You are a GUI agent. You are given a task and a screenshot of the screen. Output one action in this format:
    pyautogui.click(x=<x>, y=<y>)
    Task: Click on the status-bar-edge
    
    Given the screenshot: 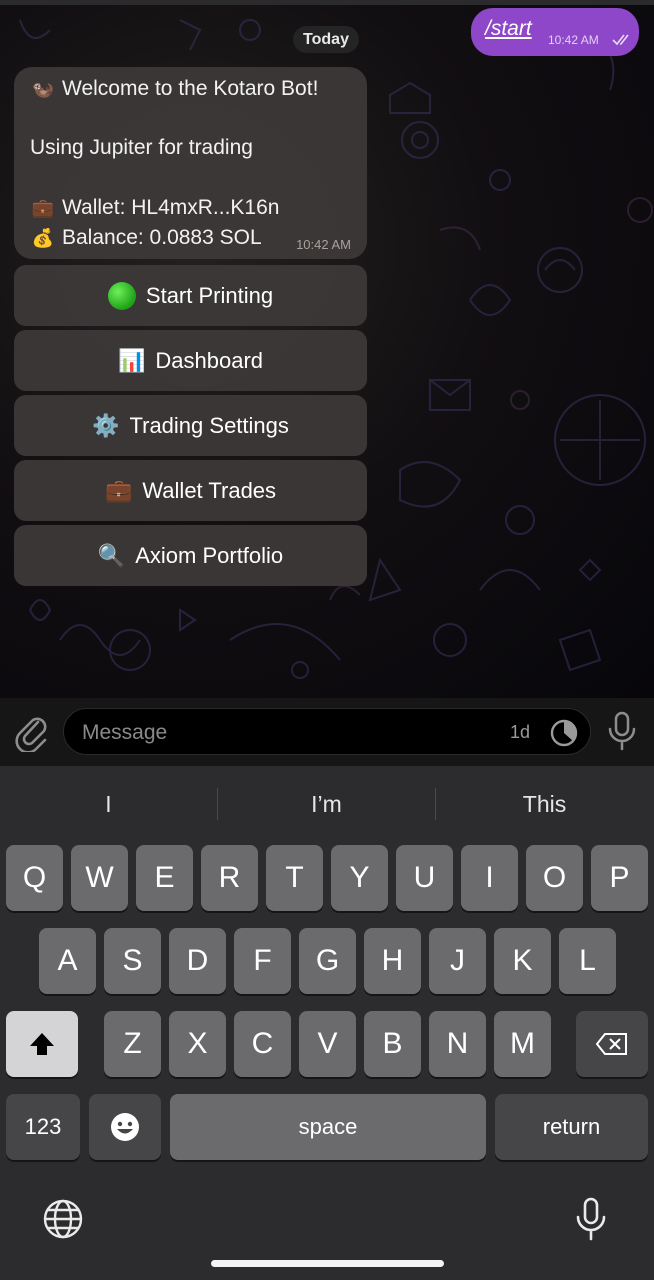 What is the action you would take?
    pyautogui.click(x=327, y=2)
    